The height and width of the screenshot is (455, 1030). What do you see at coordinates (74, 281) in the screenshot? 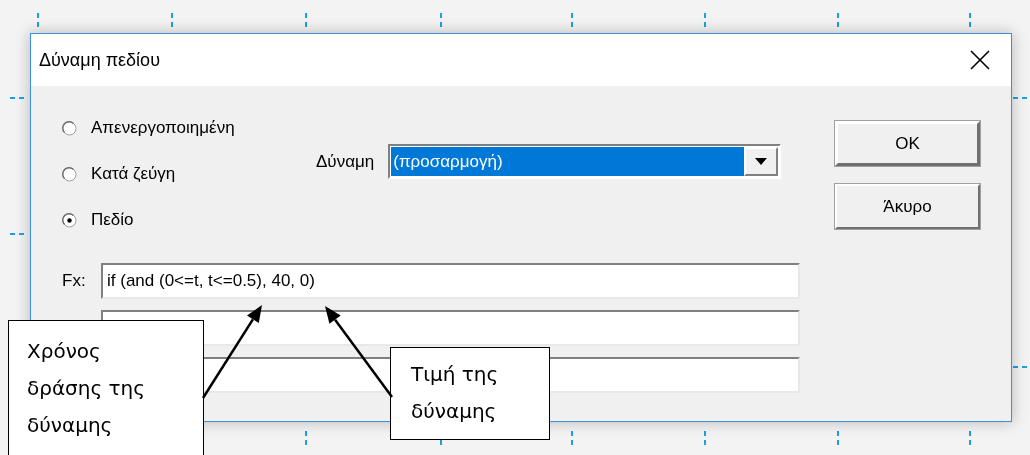
I see `field-label: Fx:` at bounding box center [74, 281].